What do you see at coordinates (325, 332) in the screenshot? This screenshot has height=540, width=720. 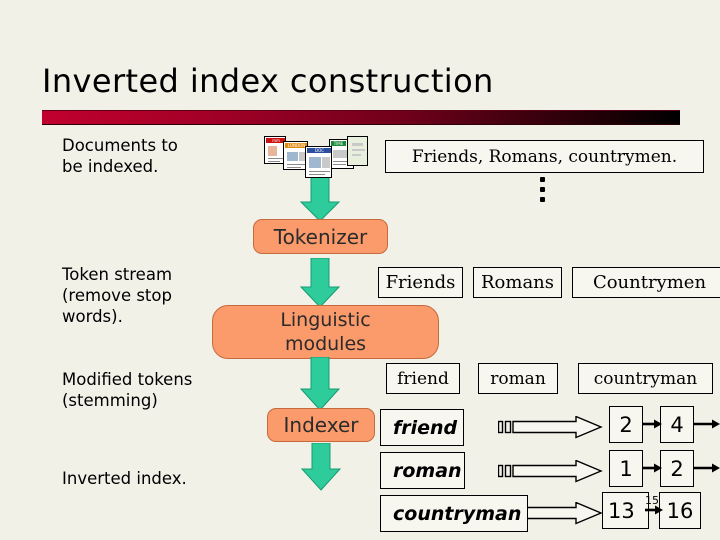 I see `process-linguistic-modules: Linguistic modules` at bounding box center [325, 332].